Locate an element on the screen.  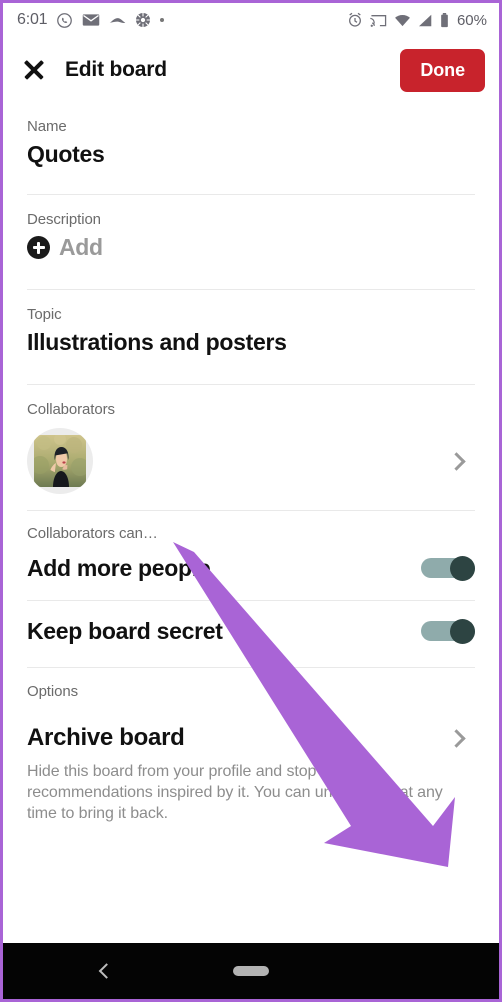
mail-icon is located at coordinates (91, 20).